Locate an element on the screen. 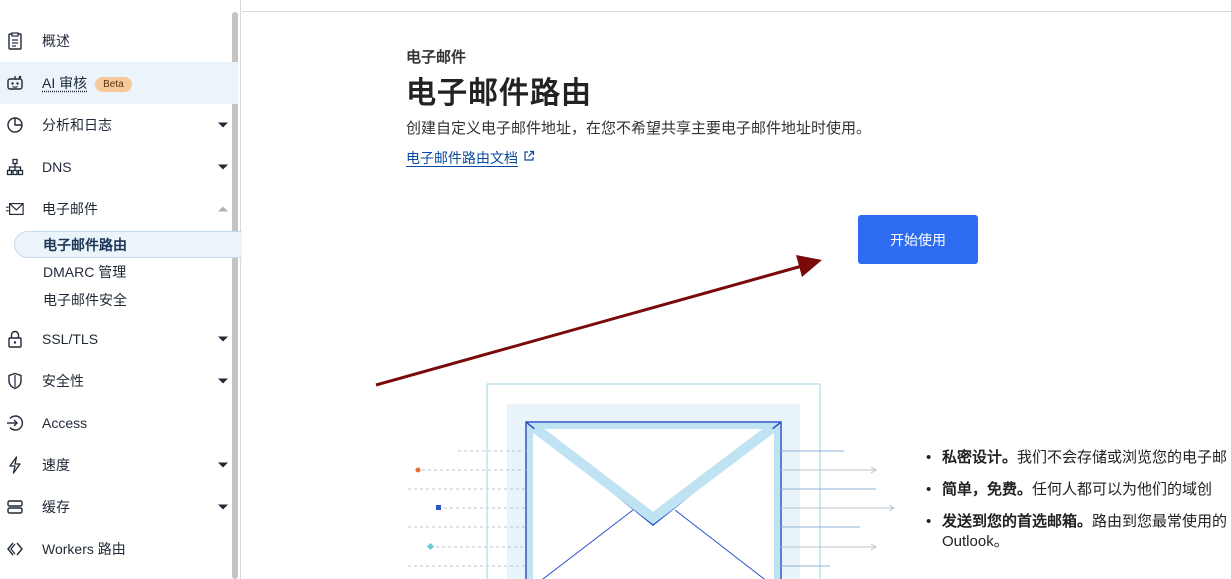 This screenshot has height=579, width=1231. page-description: 创建自定义电子邮件地址，在您不希望共享主要电子邮件地址时使用。 is located at coordinates (639, 128).